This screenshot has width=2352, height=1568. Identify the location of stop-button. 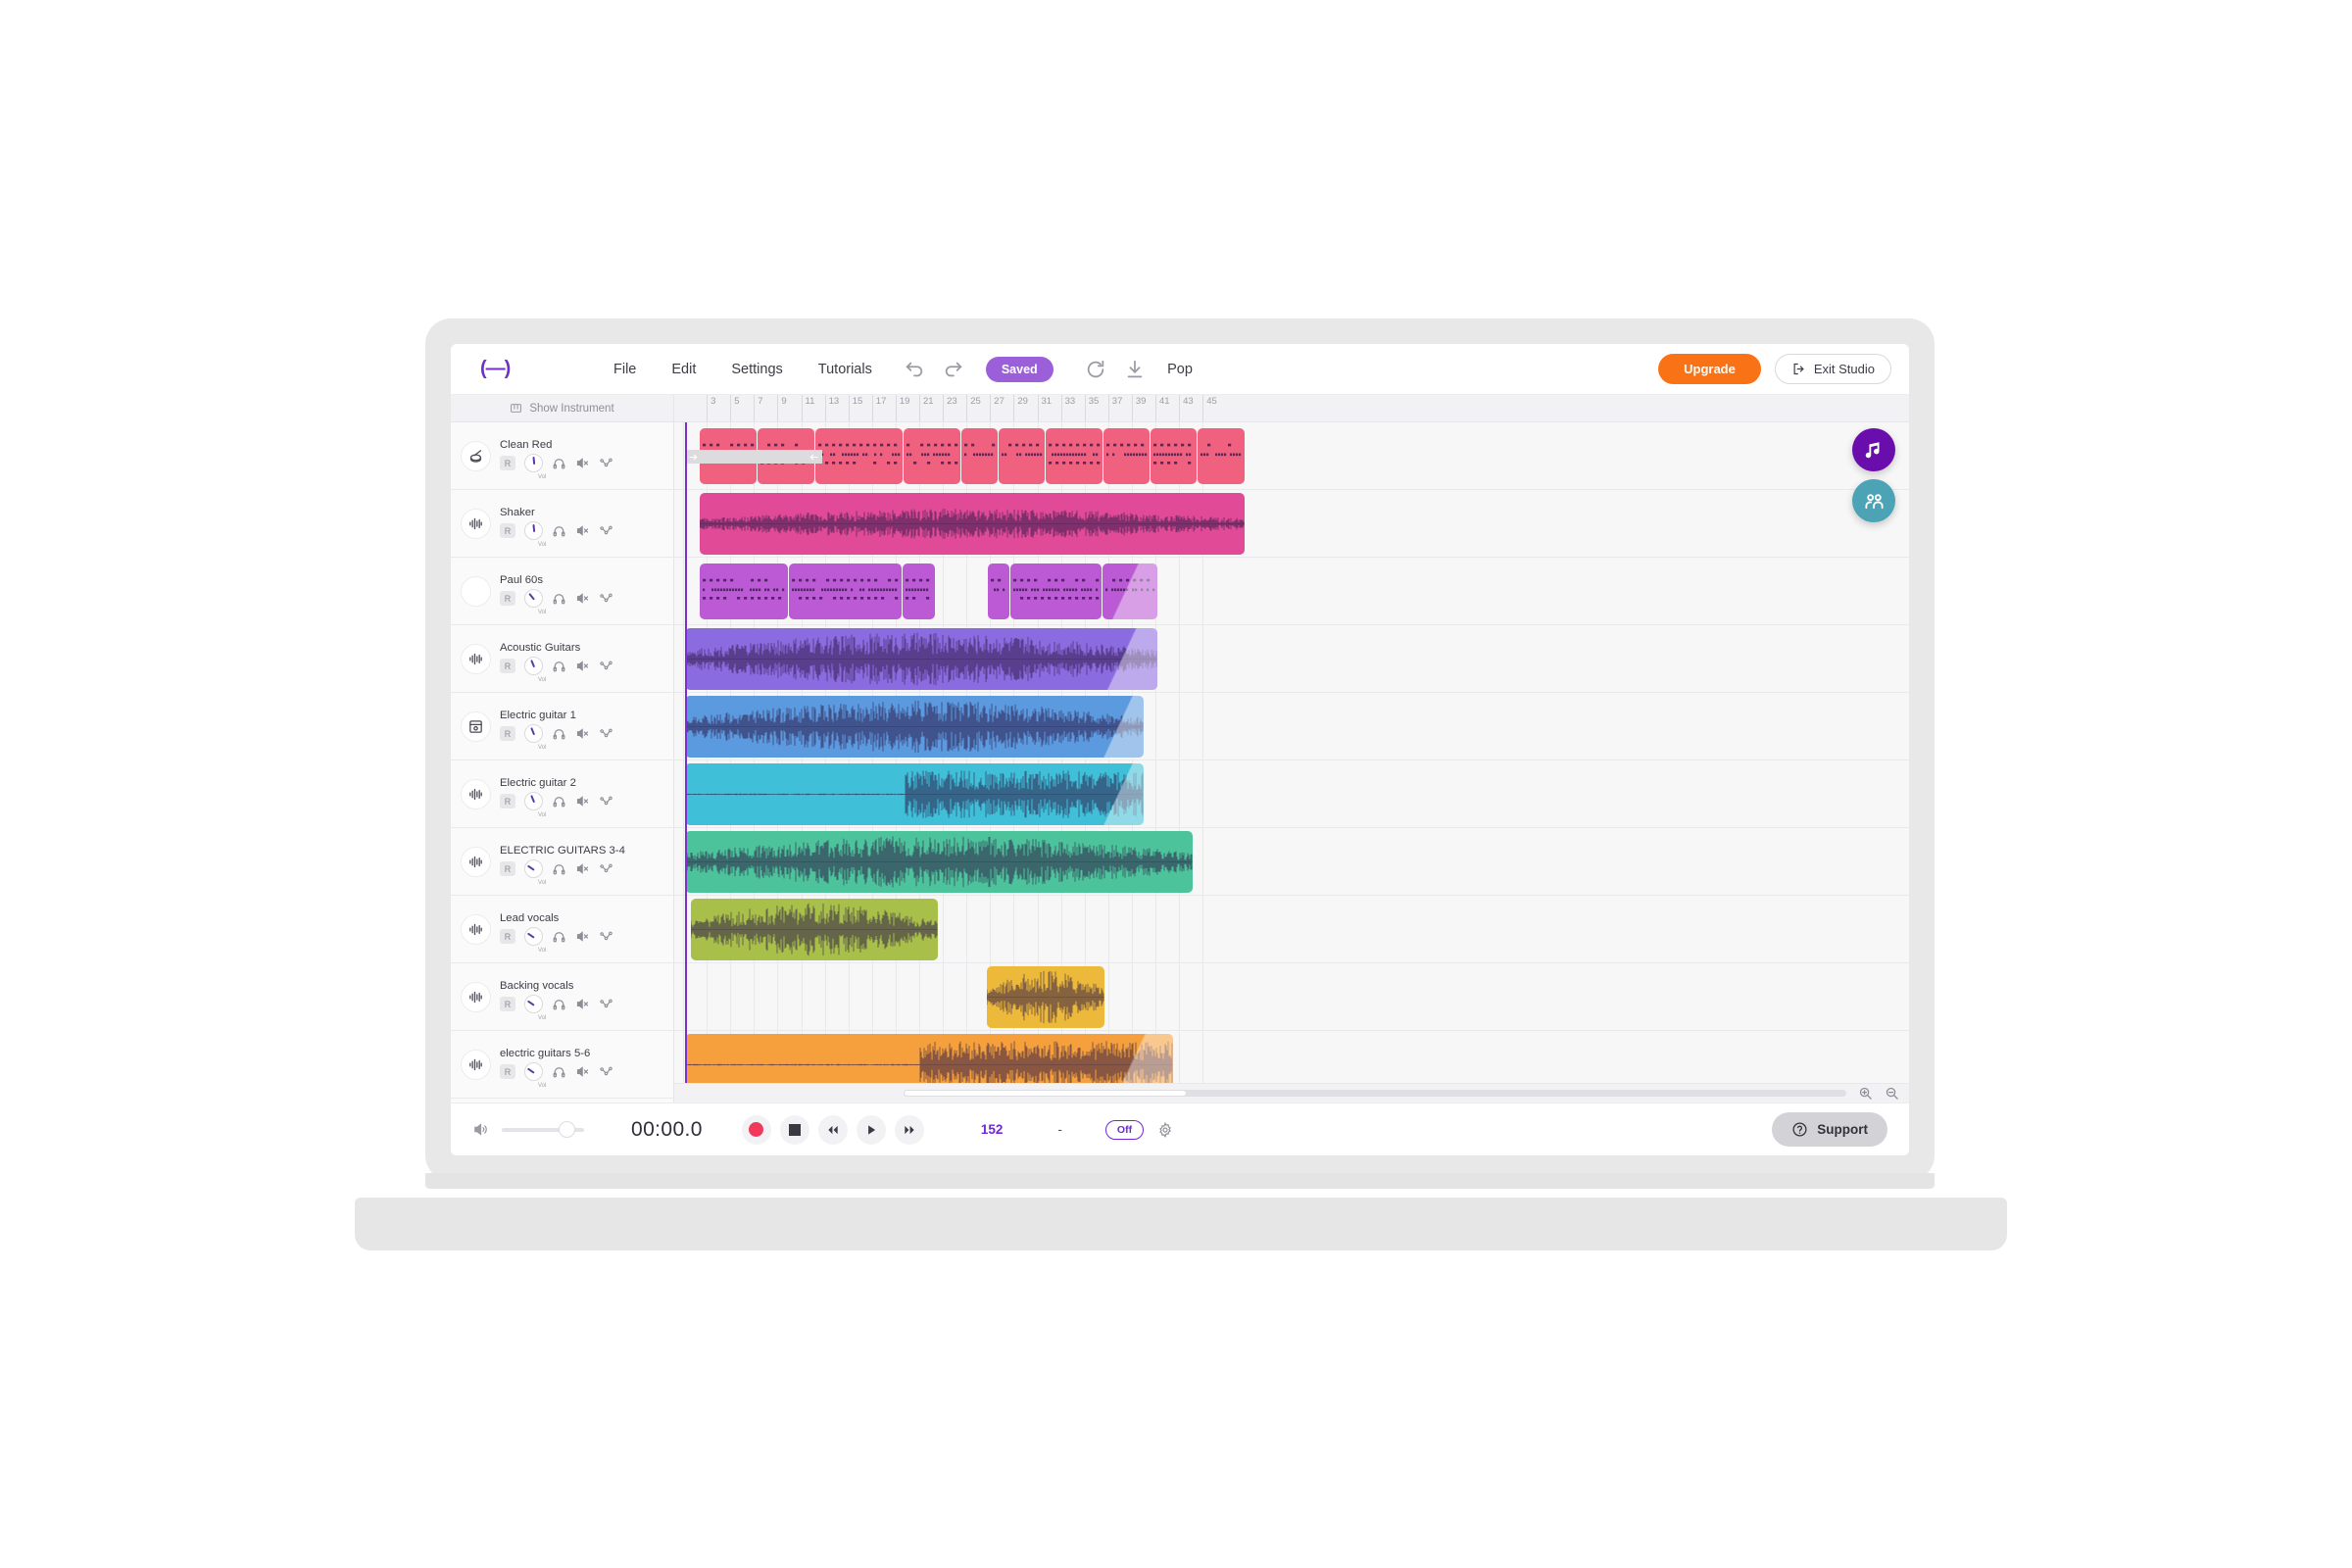
(794, 1129).